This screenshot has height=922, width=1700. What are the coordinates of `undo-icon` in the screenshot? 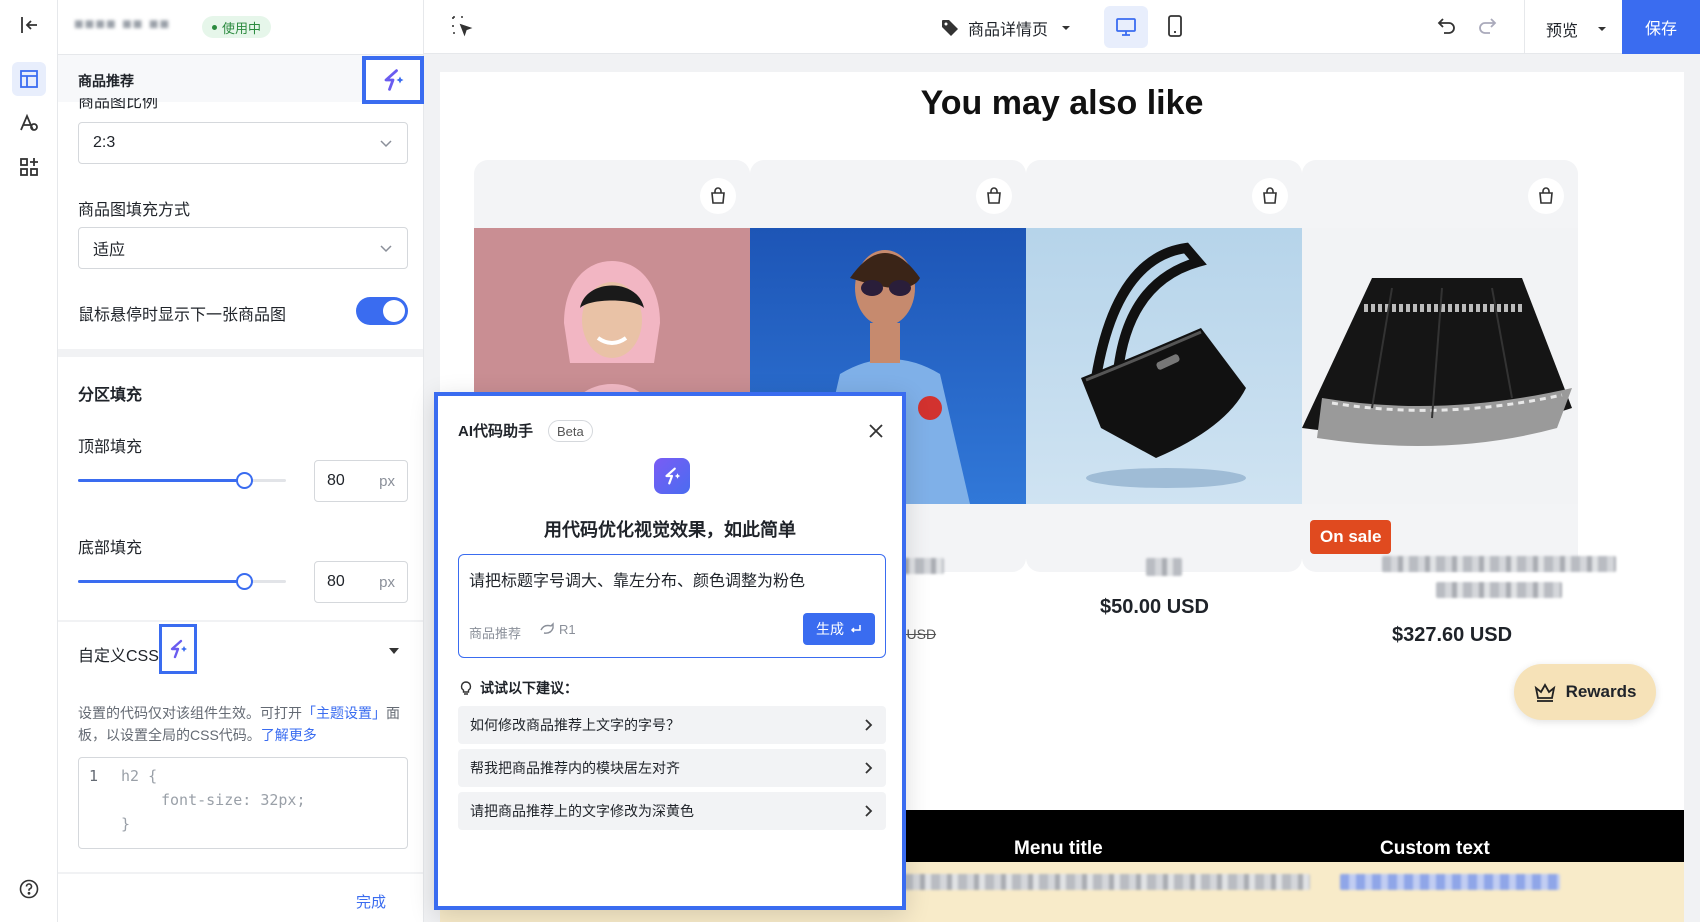 It's located at (1447, 28).